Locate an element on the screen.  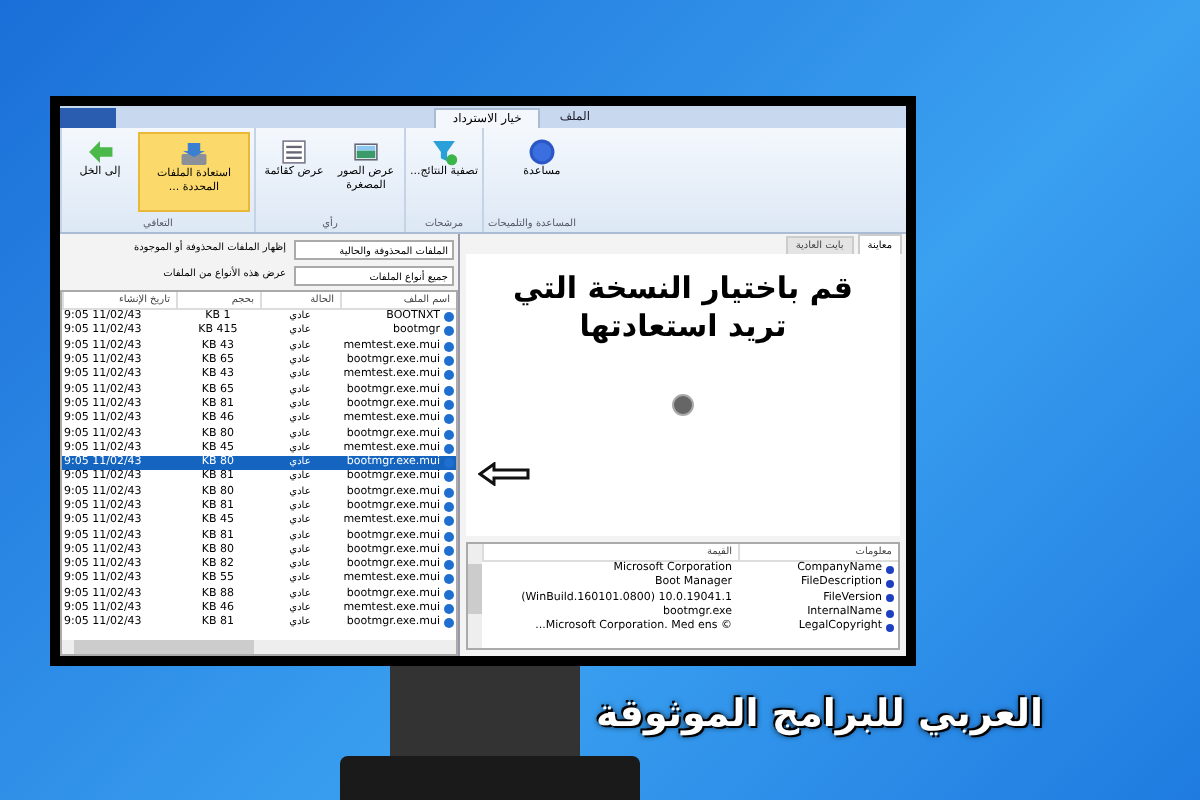
picture-icon is located at coordinates (366, 152).